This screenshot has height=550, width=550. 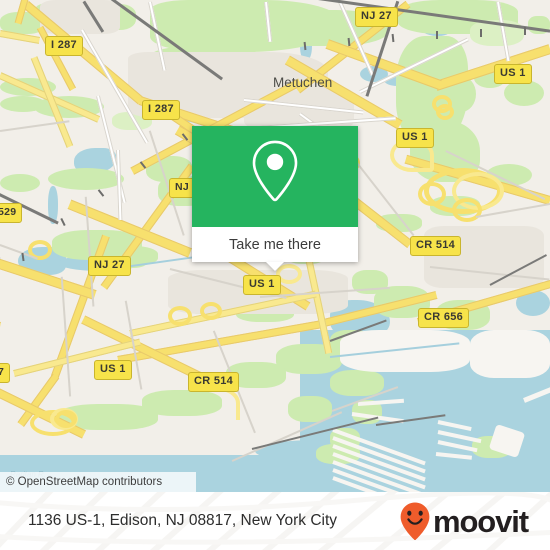 I want to click on park-area-w5, so click(x=86, y=179).